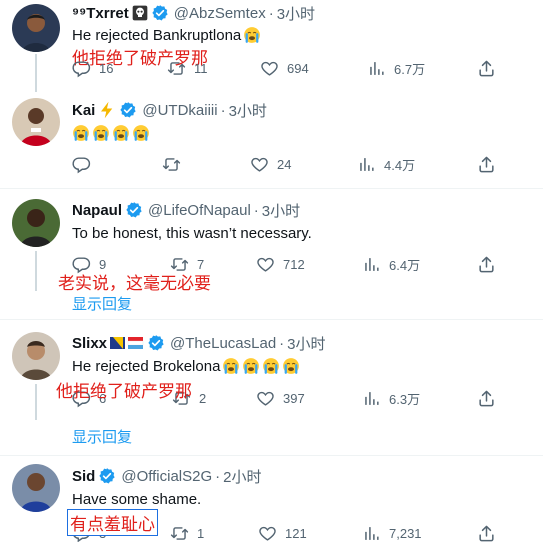 The width and height of the screenshot is (543, 542). Describe the element at coordinates (97, 210) in the screenshot. I see `author-name: Napaul` at that location.